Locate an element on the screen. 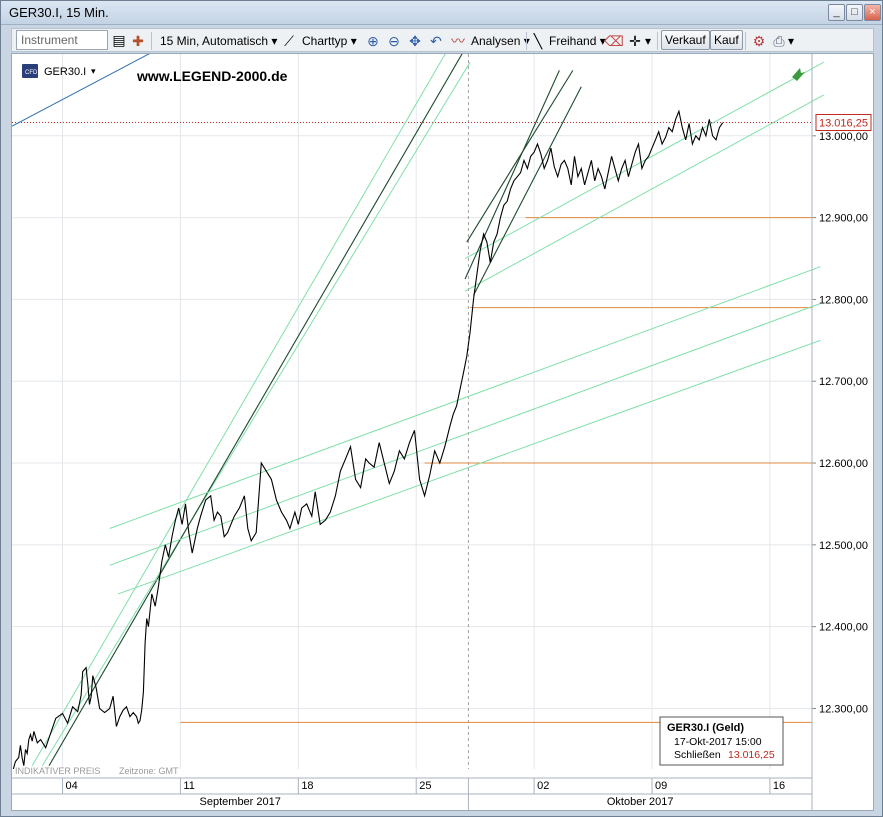 This screenshot has width=883, height=817. maximize-icon: □ is located at coordinates (854, 12).